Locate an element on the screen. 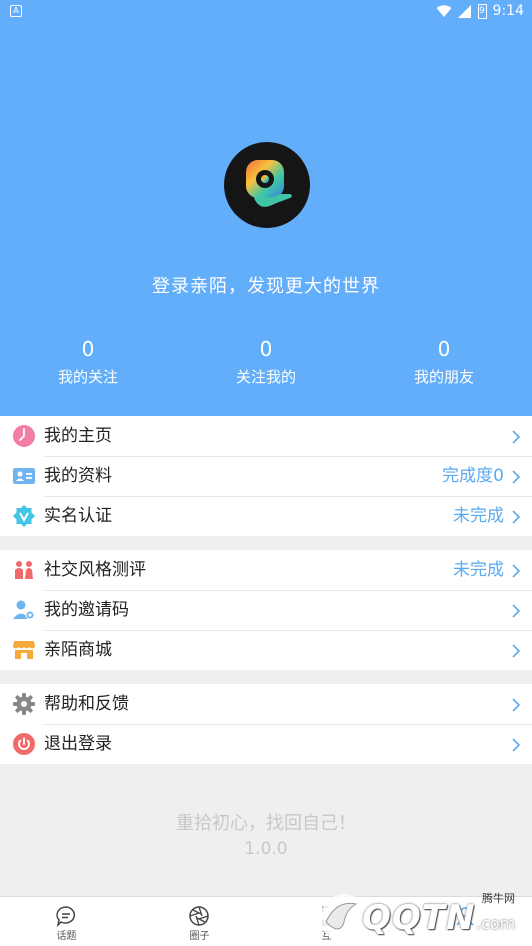  gear-icon is located at coordinates (24, 704).